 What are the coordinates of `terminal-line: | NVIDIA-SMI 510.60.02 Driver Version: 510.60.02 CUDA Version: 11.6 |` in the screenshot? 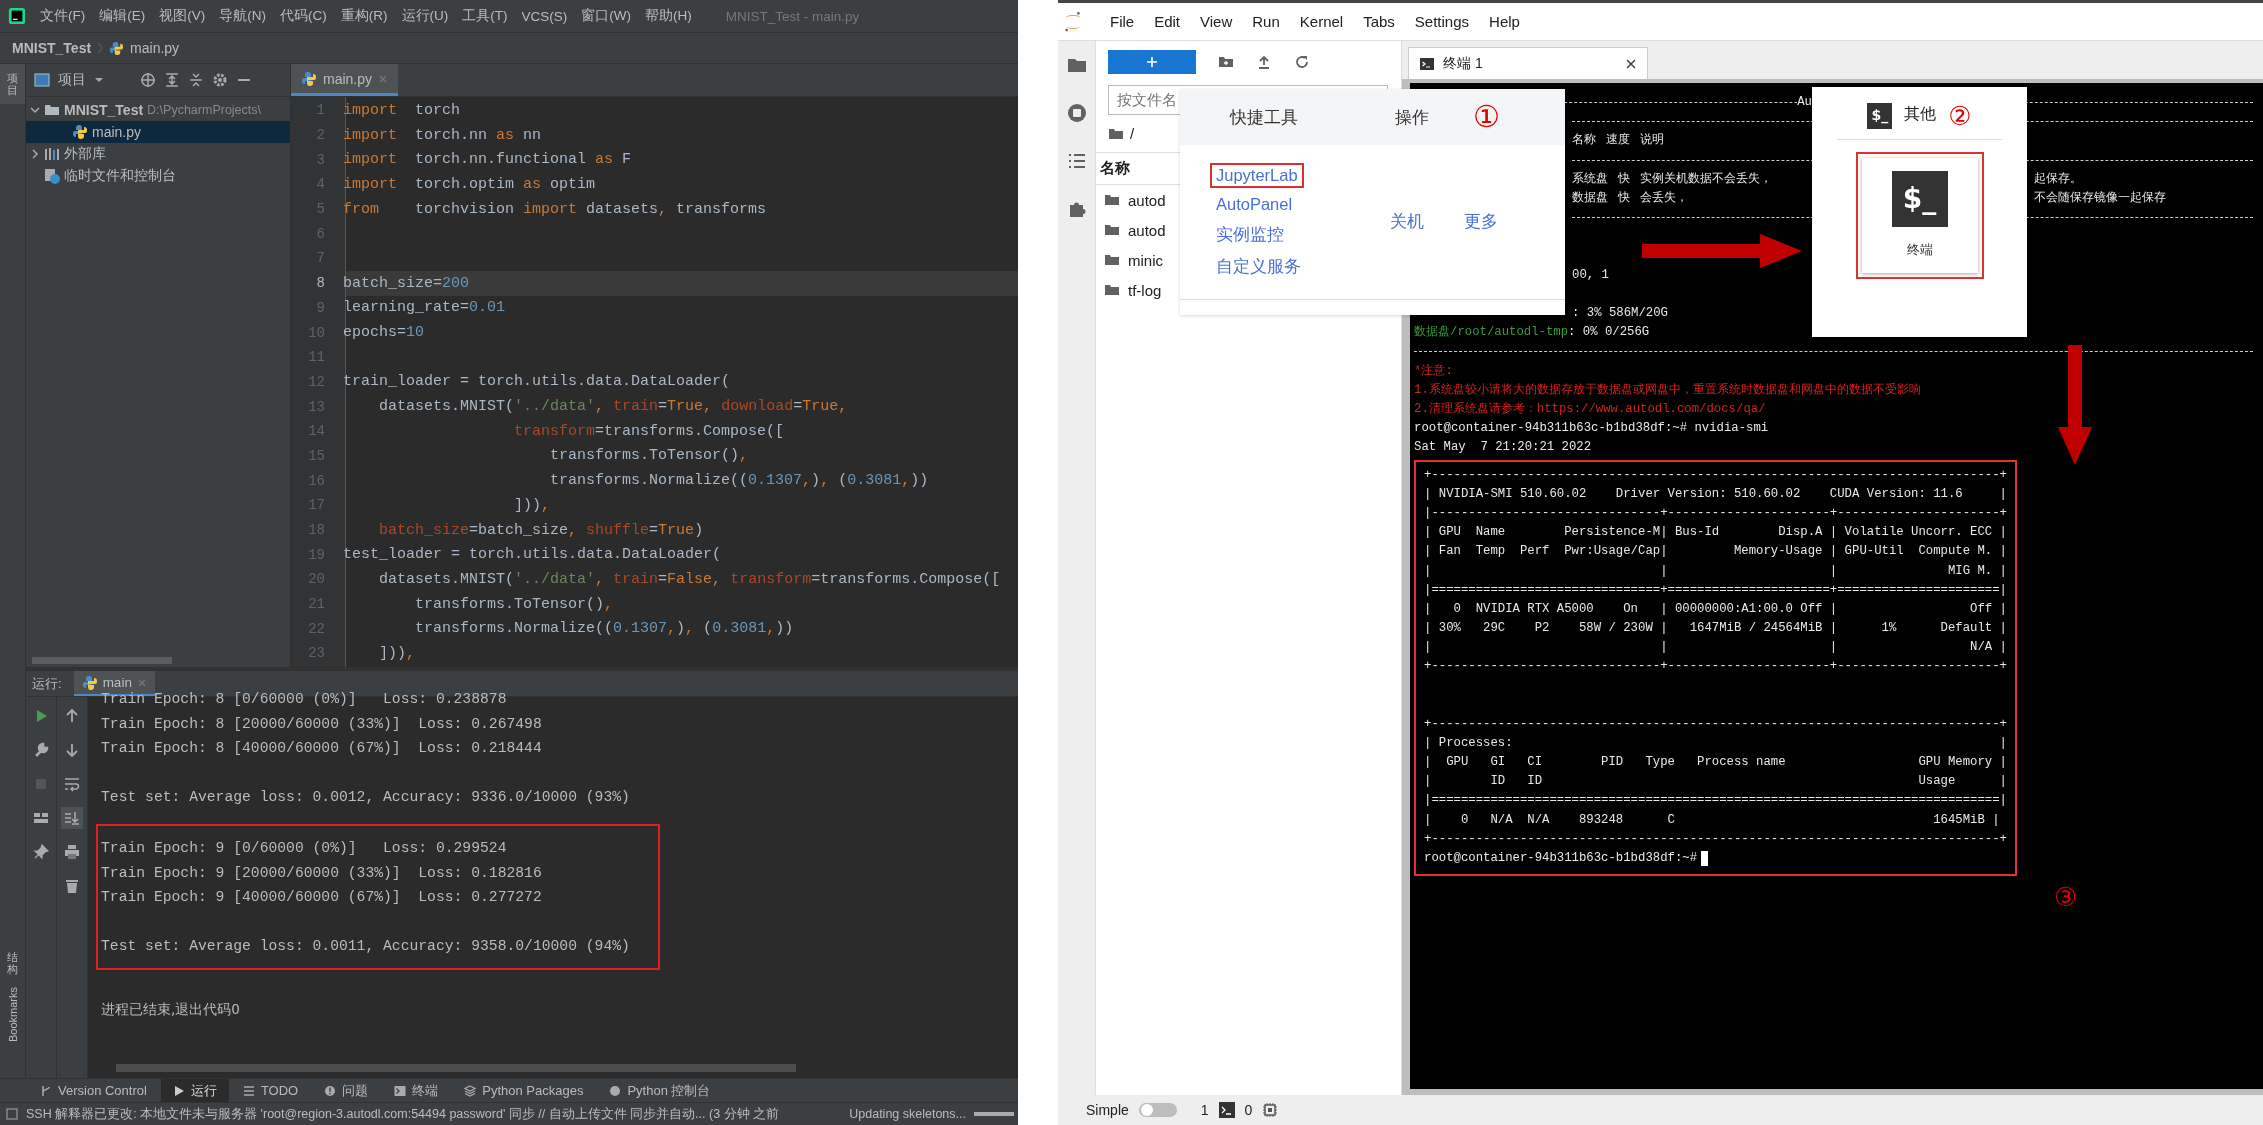 It's located at (1715, 494).